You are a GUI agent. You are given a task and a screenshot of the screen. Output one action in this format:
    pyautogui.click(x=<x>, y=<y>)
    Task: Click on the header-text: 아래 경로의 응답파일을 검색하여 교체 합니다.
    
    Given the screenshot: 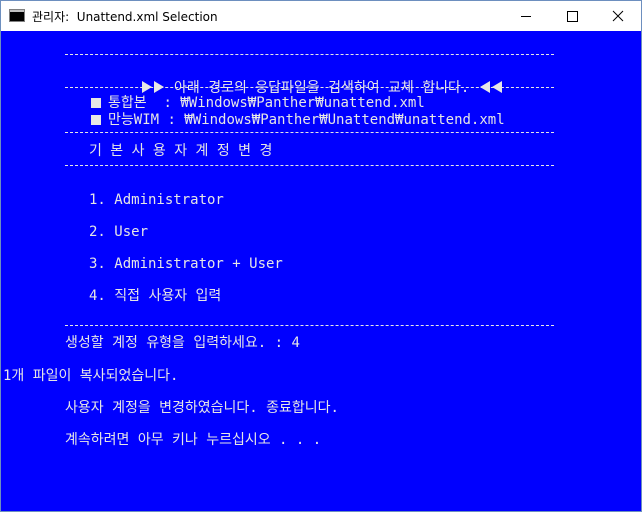 What is the action you would take?
    pyautogui.click(x=322, y=88)
    